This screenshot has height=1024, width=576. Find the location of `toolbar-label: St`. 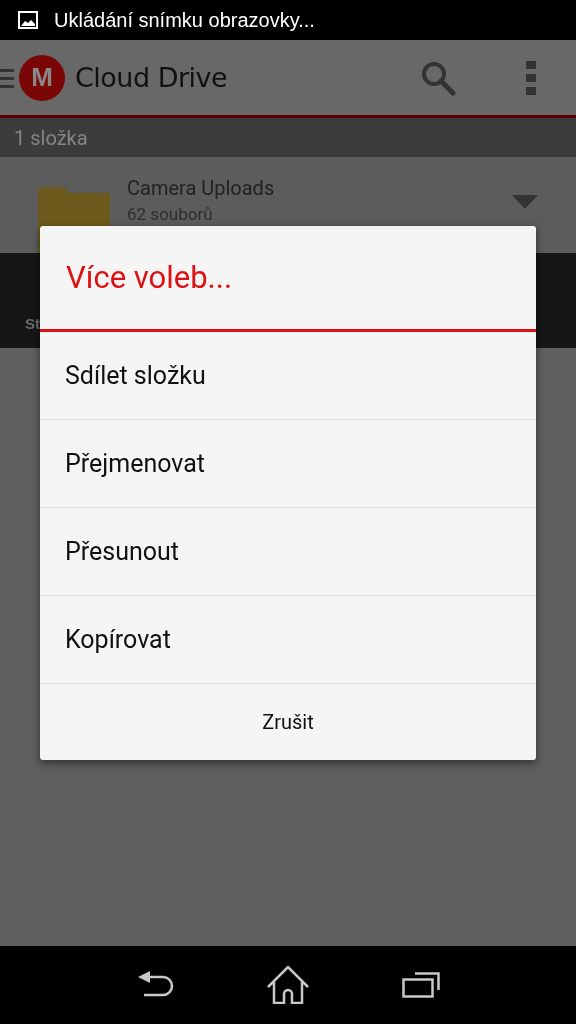

toolbar-label: St is located at coordinates (32, 323).